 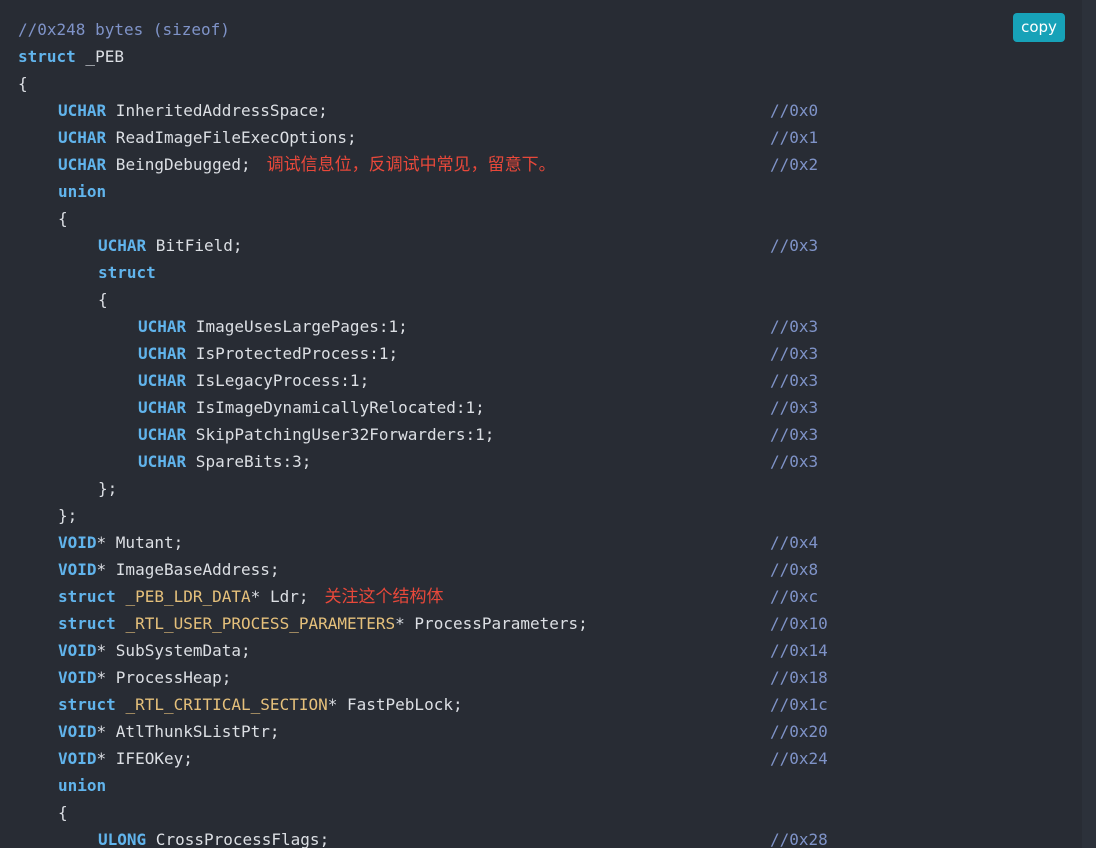 What do you see at coordinates (253, 380) in the screenshot?
I see `code-text: UCHAR IsLegacyProcess:1;` at bounding box center [253, 380].